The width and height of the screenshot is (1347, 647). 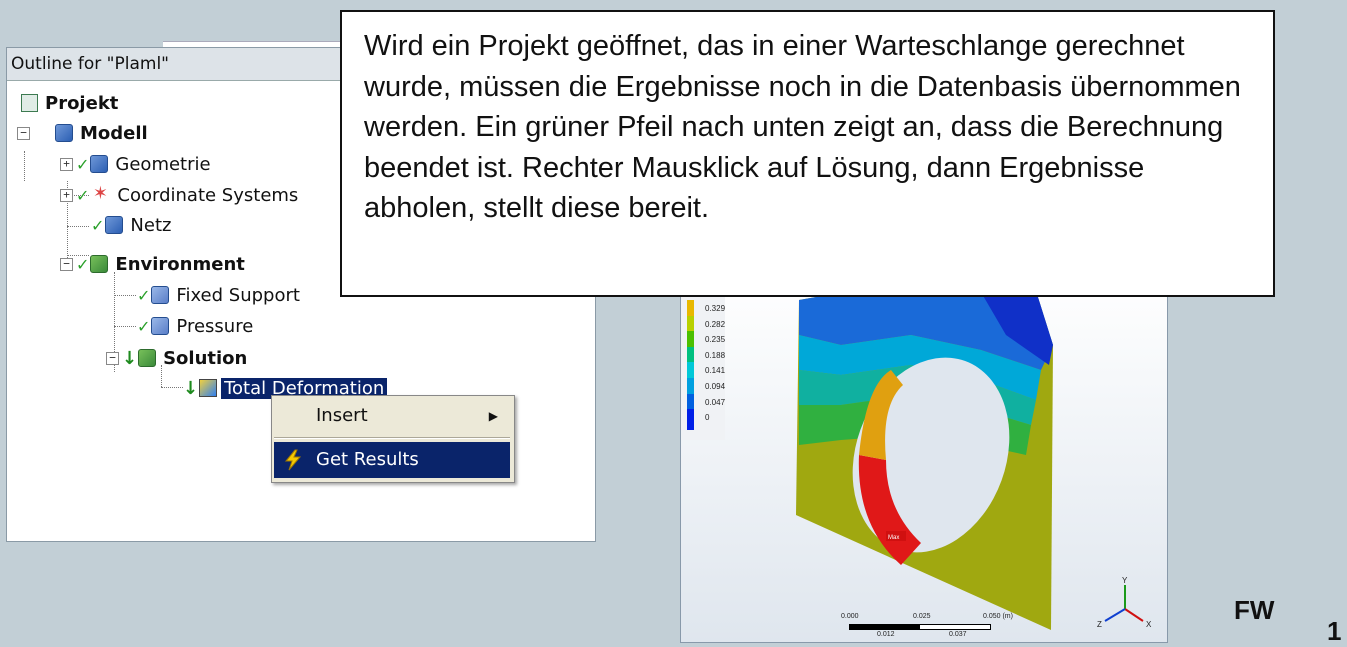 I want to click on menu-item-get-results: Get Results, so click(x=392, y=460).